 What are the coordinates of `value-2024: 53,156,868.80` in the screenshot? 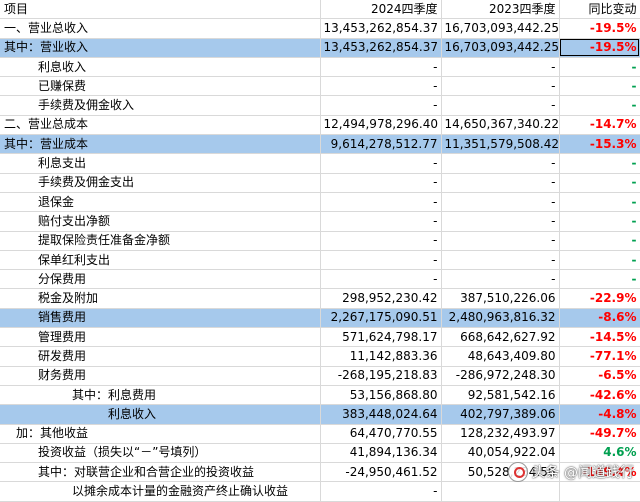 It's located at (381, 395).